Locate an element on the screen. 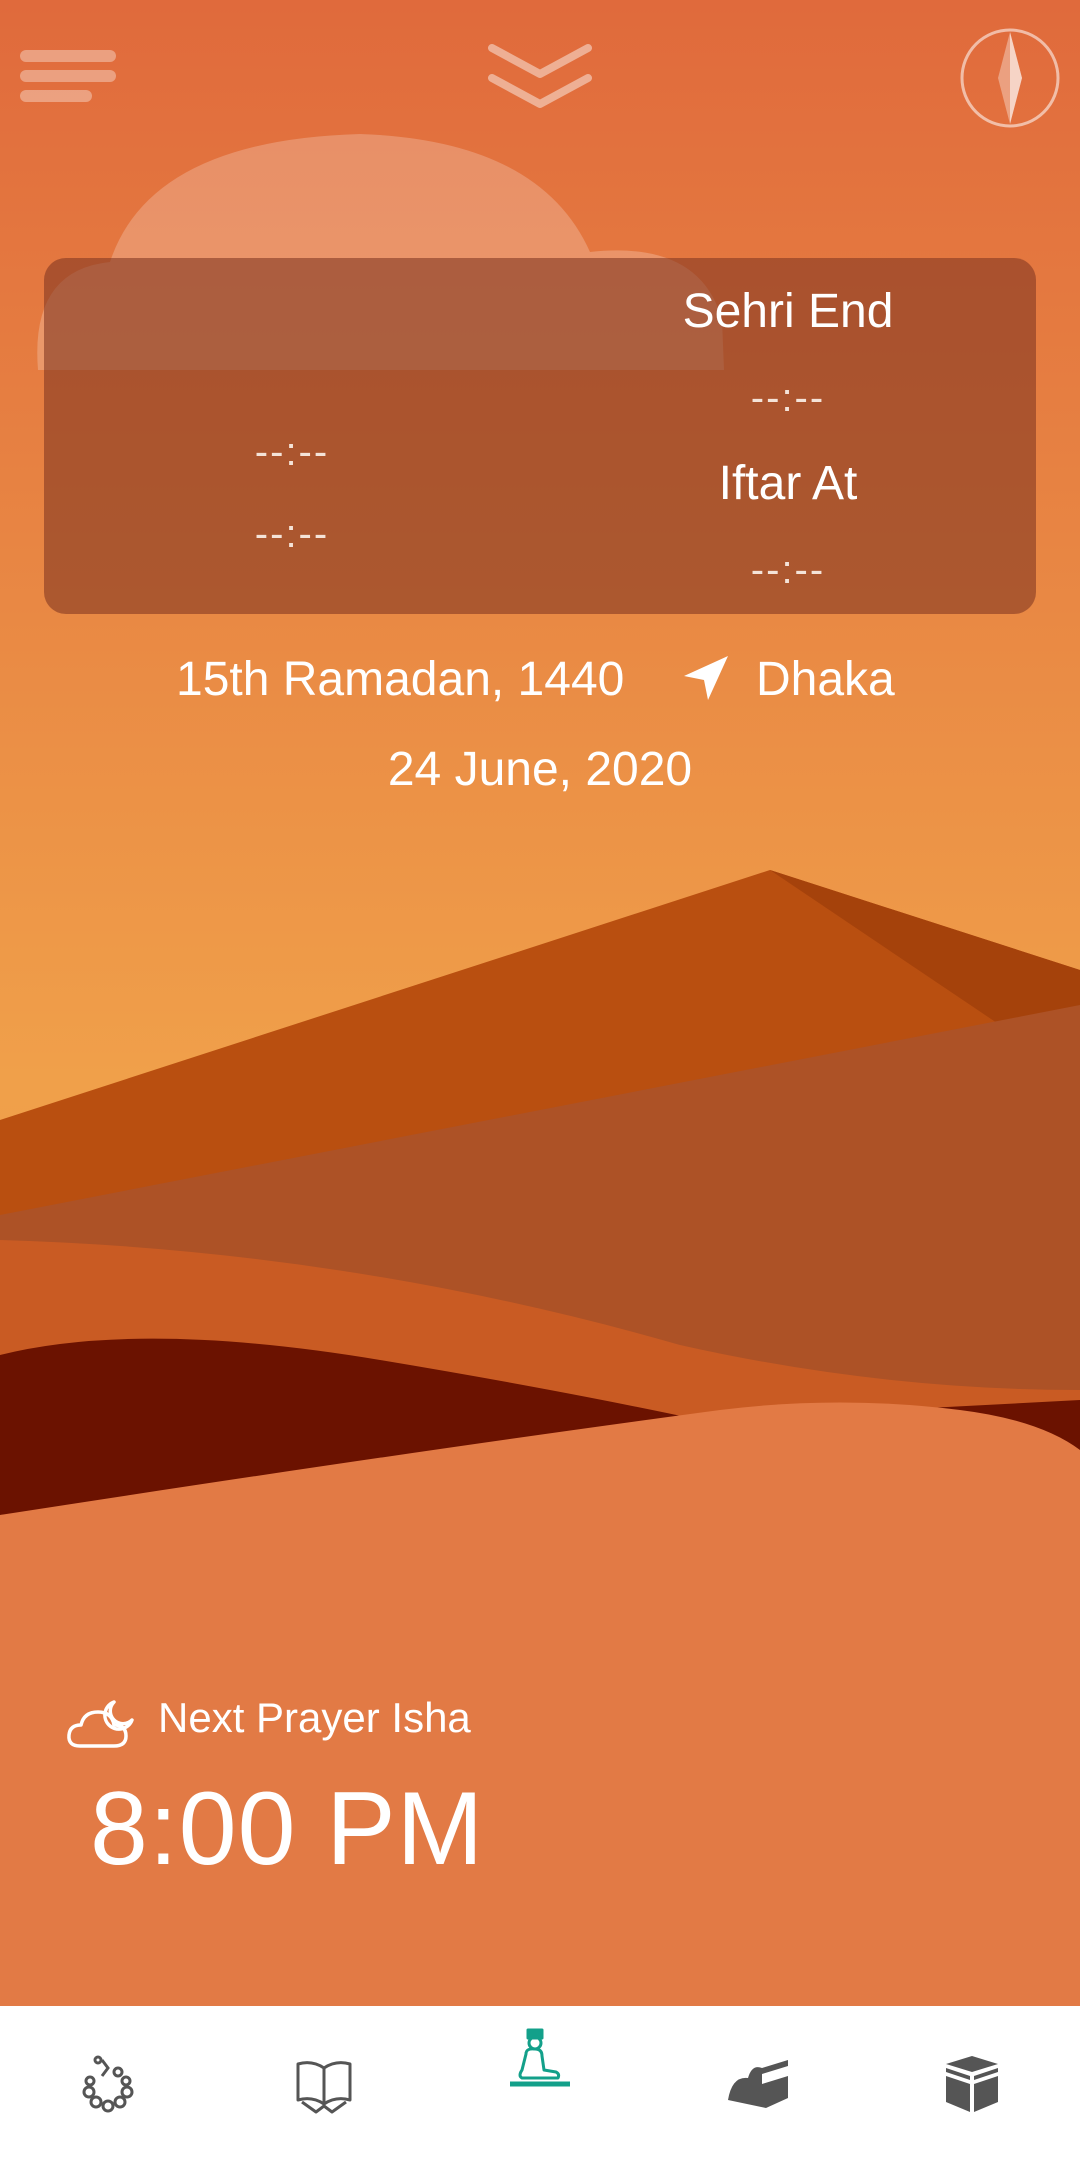 This screenshot has height=2160, width=1080. hijri-date: 15th Ramadan, 1440 is located at coordinates (400, 679).